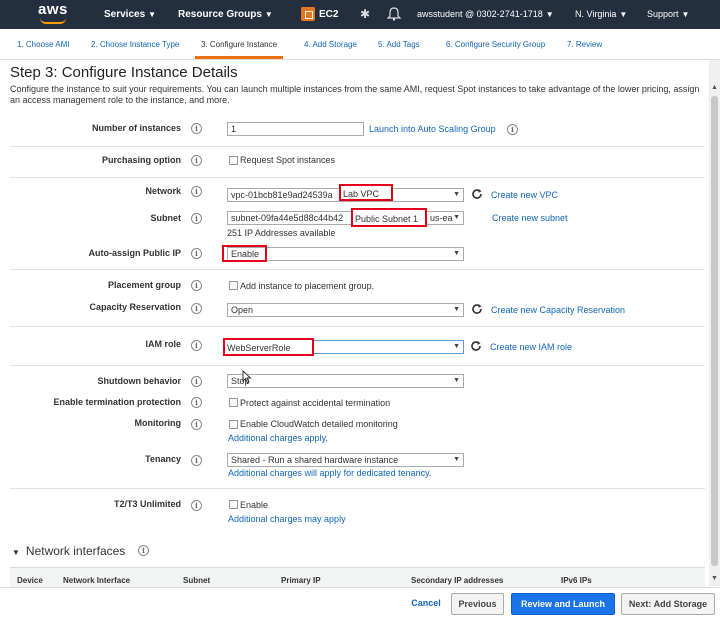  Describe the element at coordinates (233, 402) in the screenshot. I see `termination-checkbox` at that location.